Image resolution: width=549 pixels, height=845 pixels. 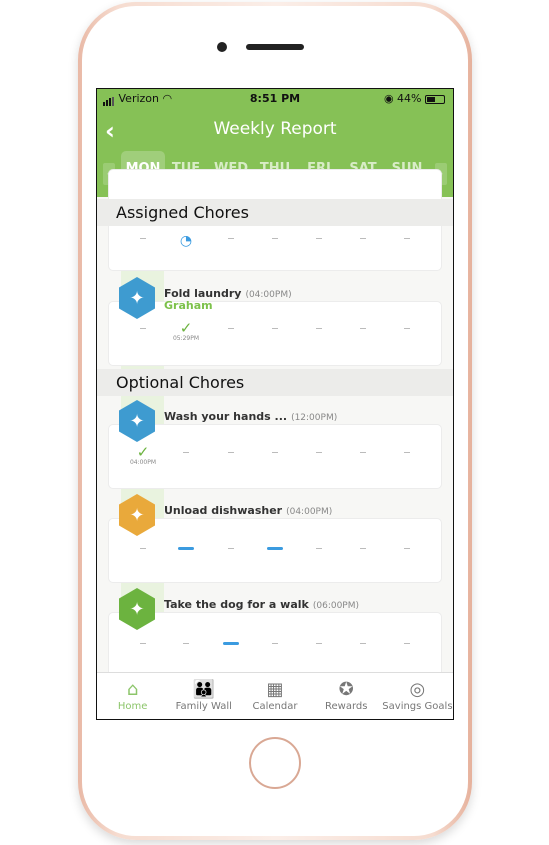 What do you see at coordinates (132, 689) in the screenshot?
I see `home-icon: ⌂` at bounding box center [132, 689].